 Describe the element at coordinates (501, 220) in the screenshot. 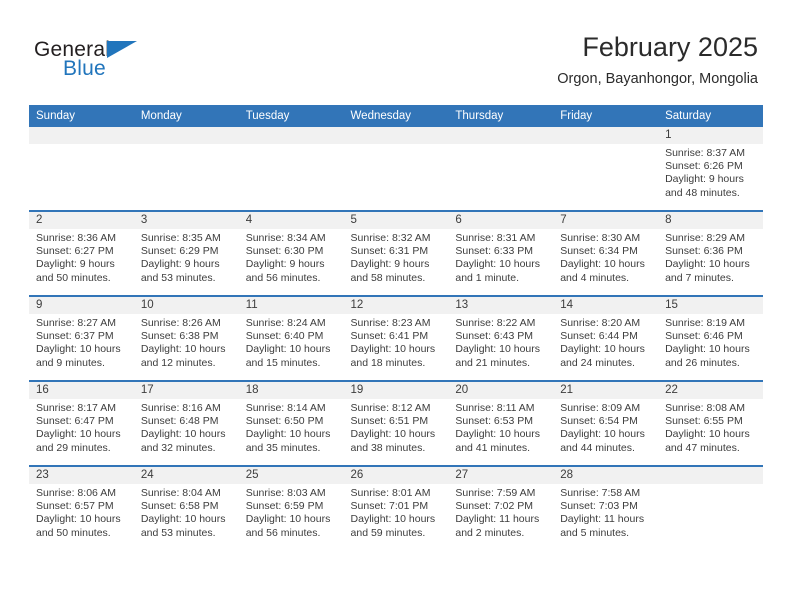

I see `day-number: 6` at that location.